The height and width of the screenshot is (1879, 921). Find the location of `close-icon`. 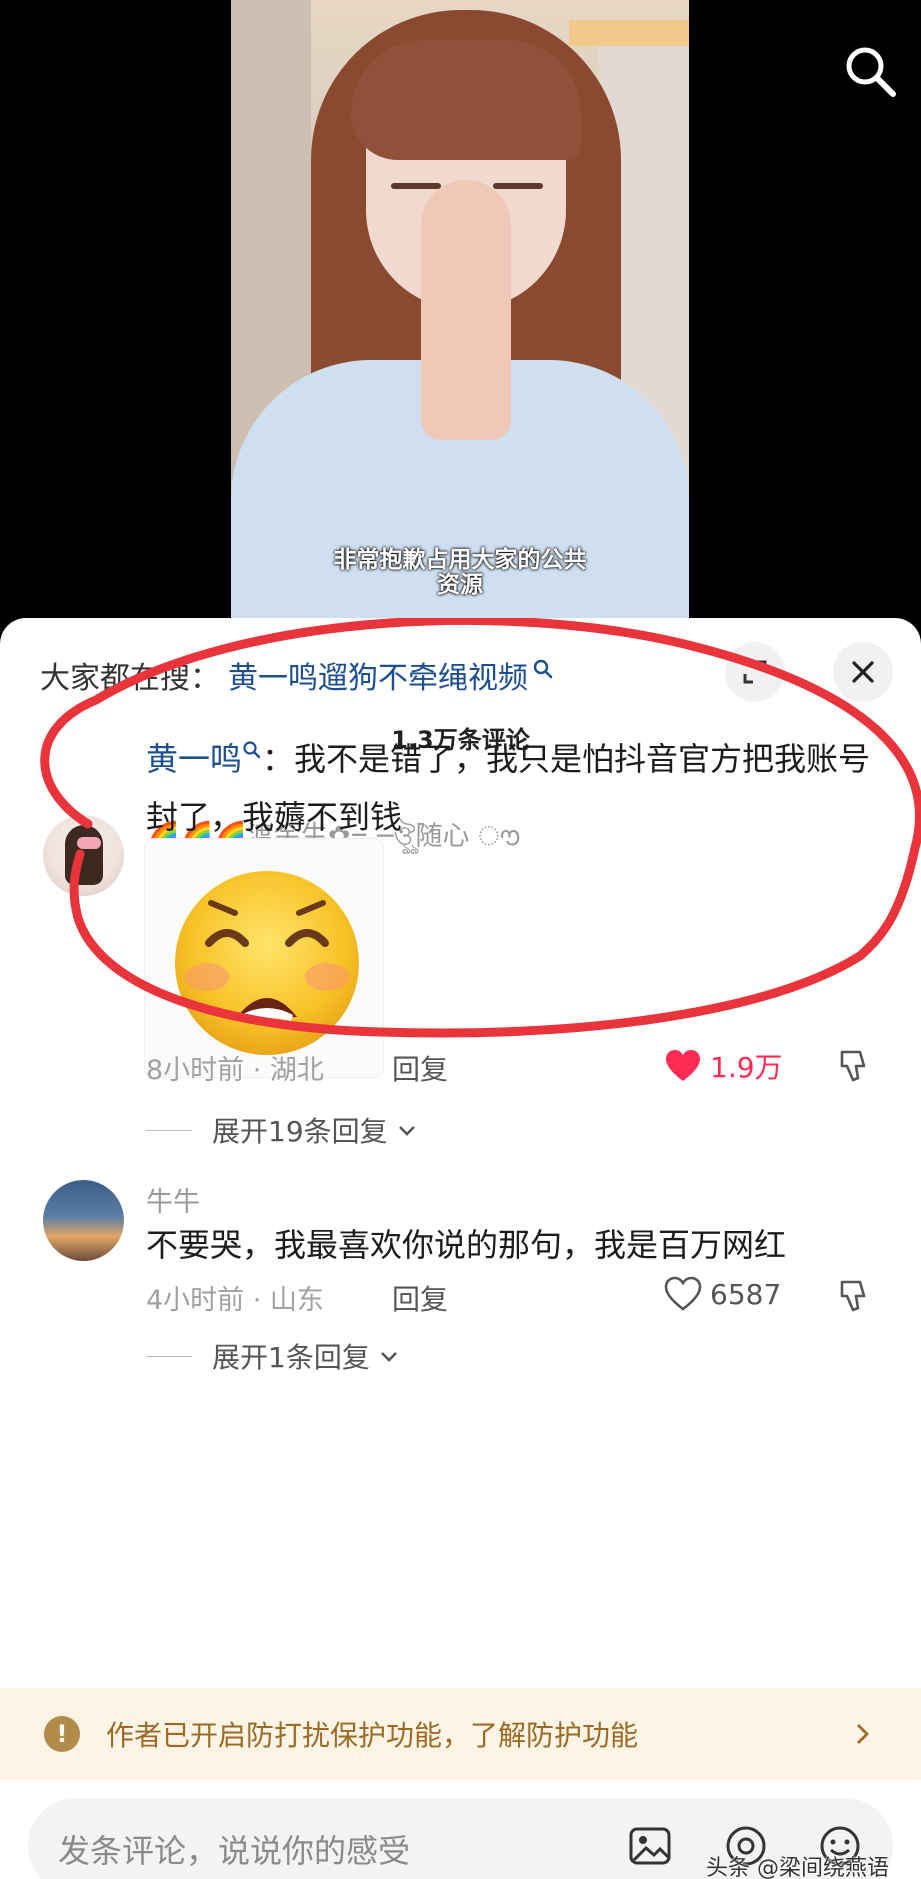

close-icon is located at coordinates (863, 672).